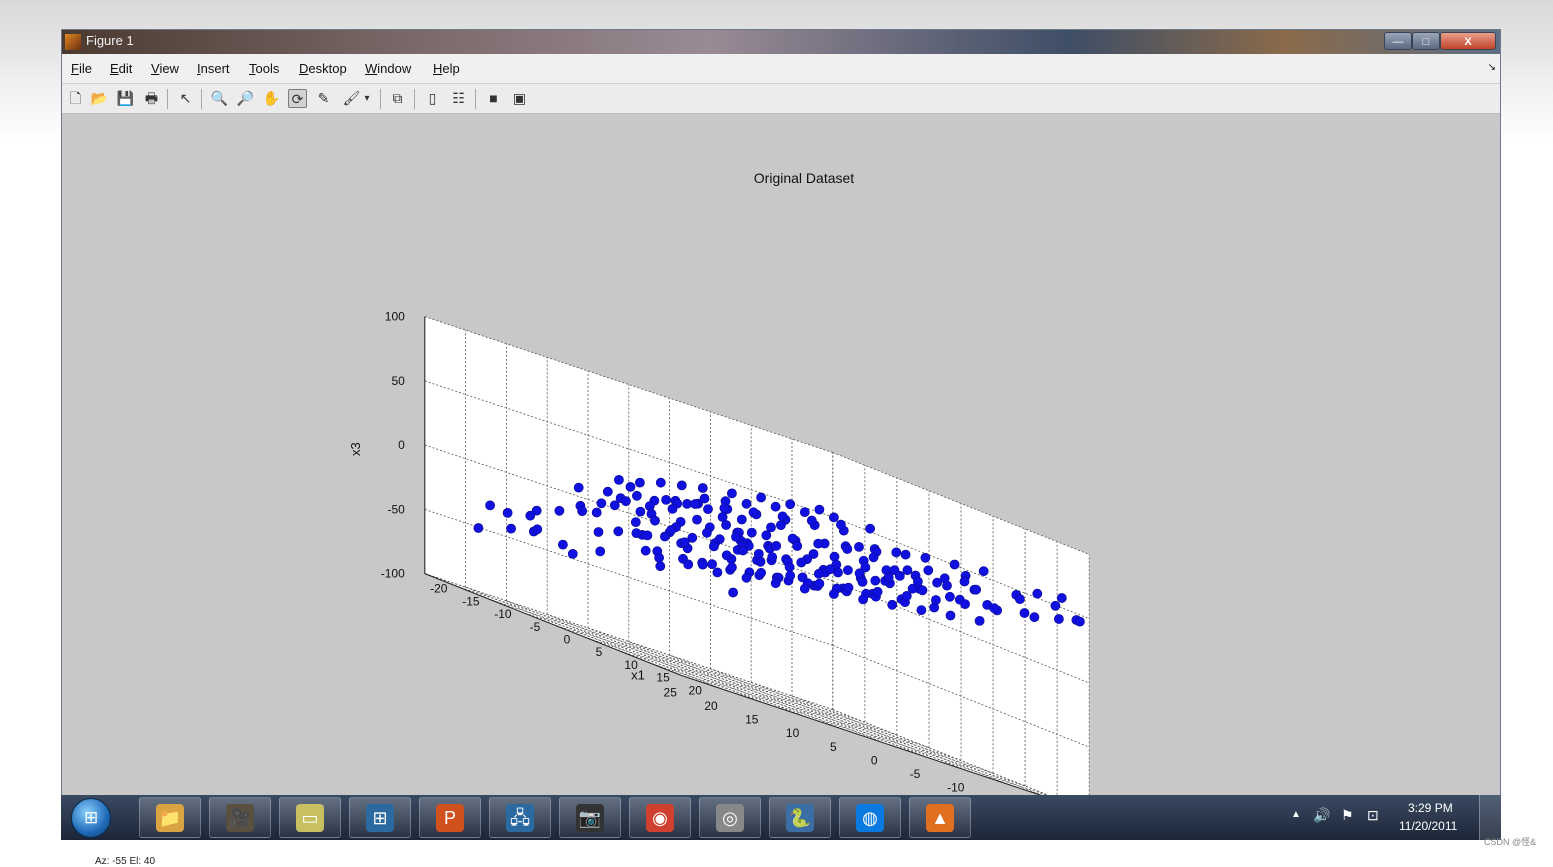 The height and width of the screenshot is (867, 1553). I want to click on taskbar-button: 🐍, so click(800, 817).